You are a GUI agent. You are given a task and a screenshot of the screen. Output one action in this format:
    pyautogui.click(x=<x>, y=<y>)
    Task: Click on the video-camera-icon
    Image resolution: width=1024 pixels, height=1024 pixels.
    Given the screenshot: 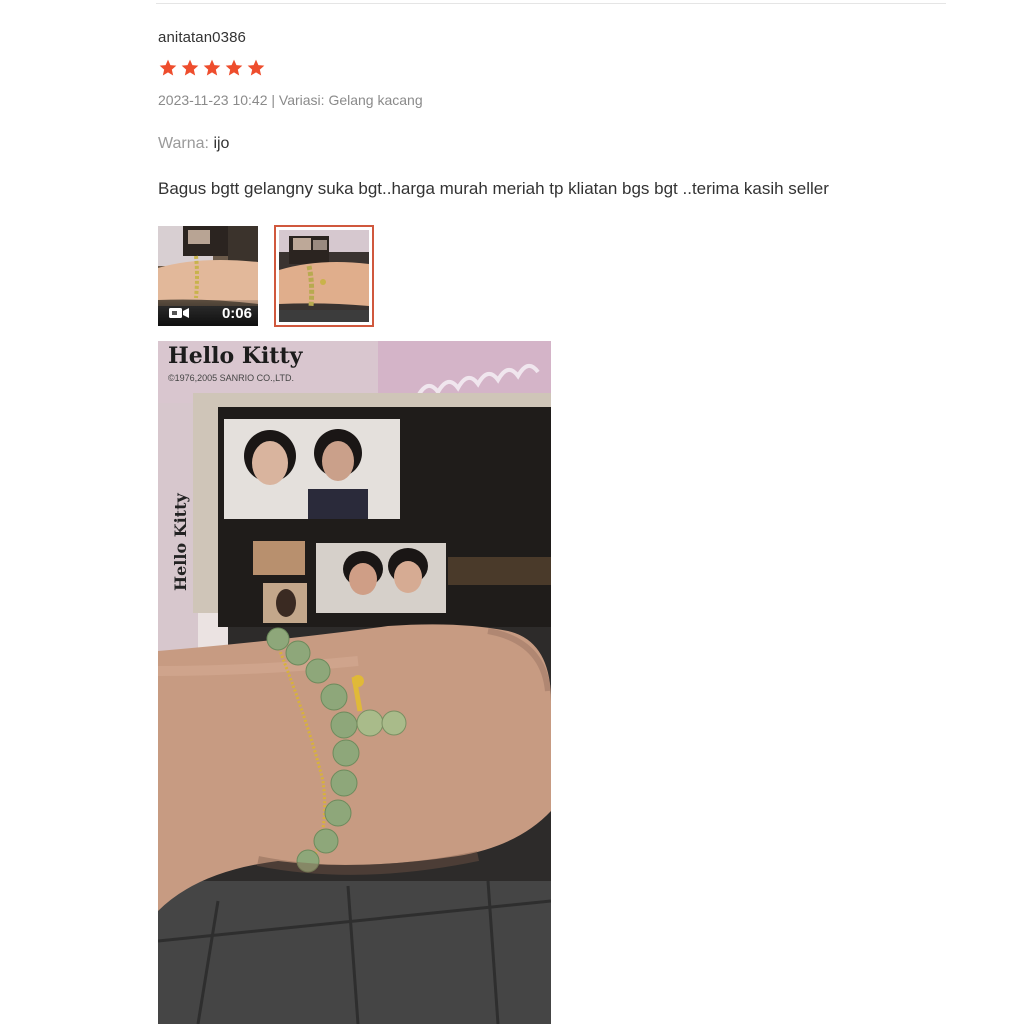 What is the action you would take?
    pyautogui.click(x=179, y=313)
    